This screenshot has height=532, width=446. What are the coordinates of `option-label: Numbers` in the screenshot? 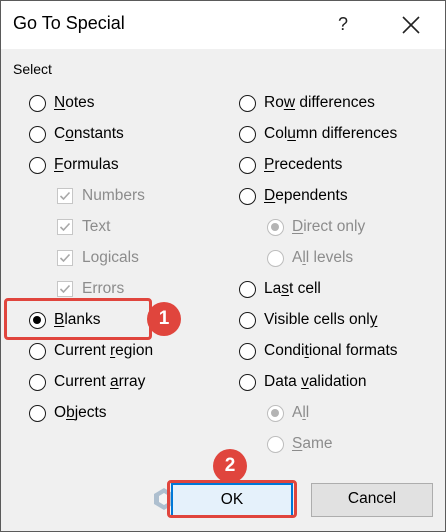 It's located at (113, 195).